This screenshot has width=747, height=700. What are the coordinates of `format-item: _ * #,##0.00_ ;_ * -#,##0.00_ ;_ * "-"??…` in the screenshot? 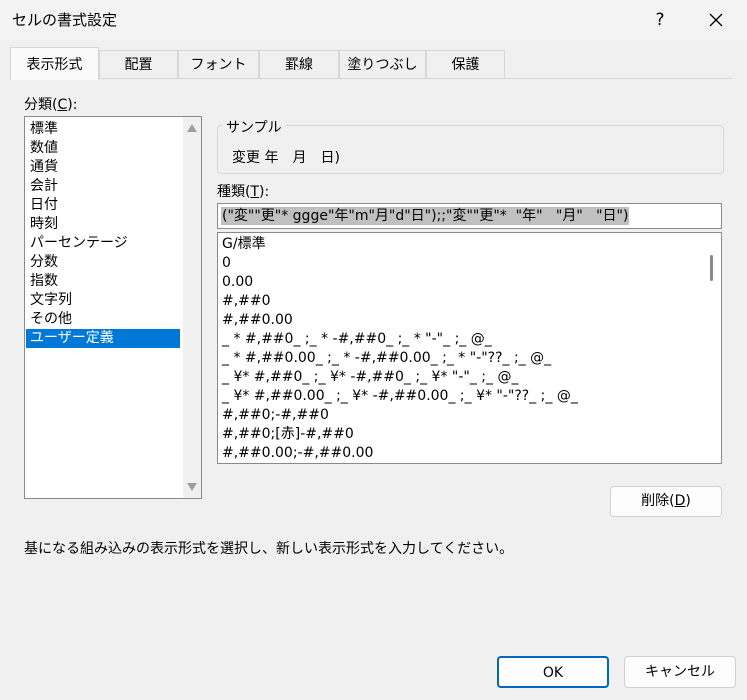 It's located at (386, 358).